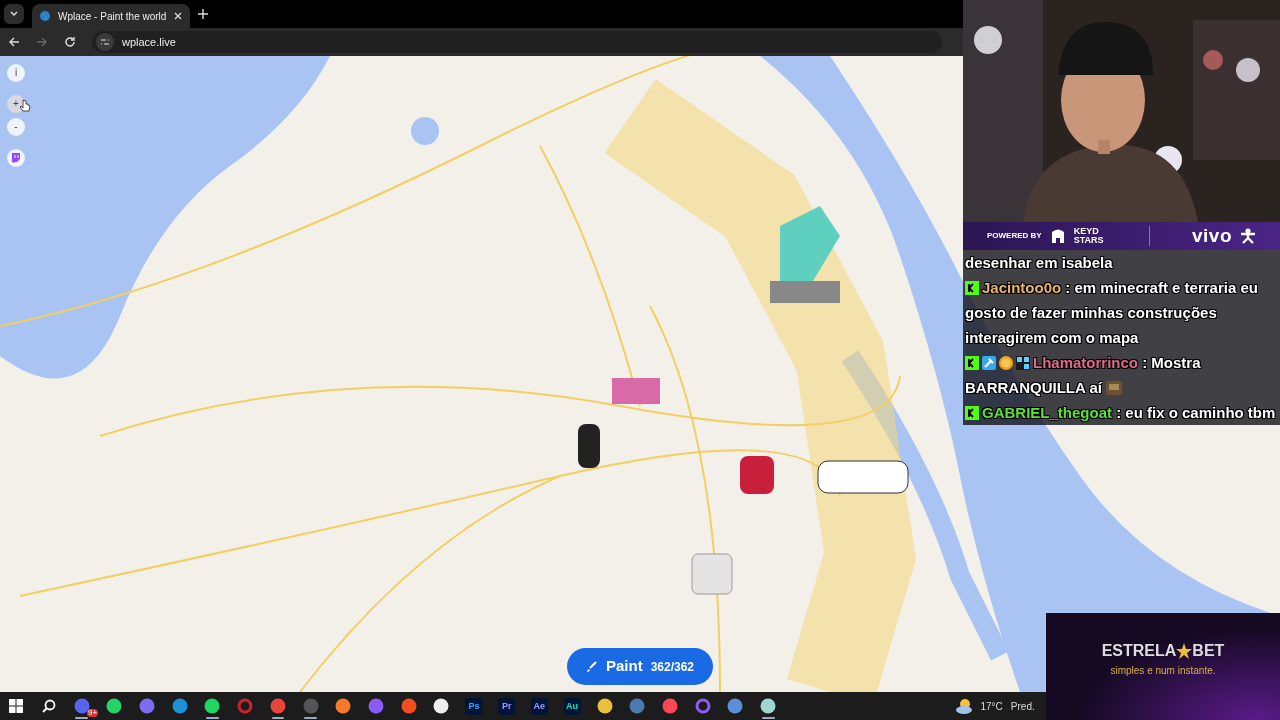 This screenshot has height=720, width=1280. I want to click on chevron-icon, so click(14, 14).